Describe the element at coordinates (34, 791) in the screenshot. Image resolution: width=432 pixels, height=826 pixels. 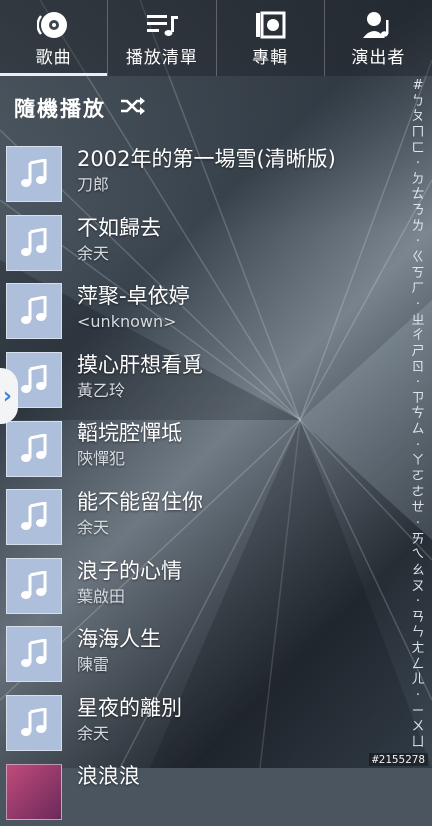
I see `album-art-thumbnail` at that location.